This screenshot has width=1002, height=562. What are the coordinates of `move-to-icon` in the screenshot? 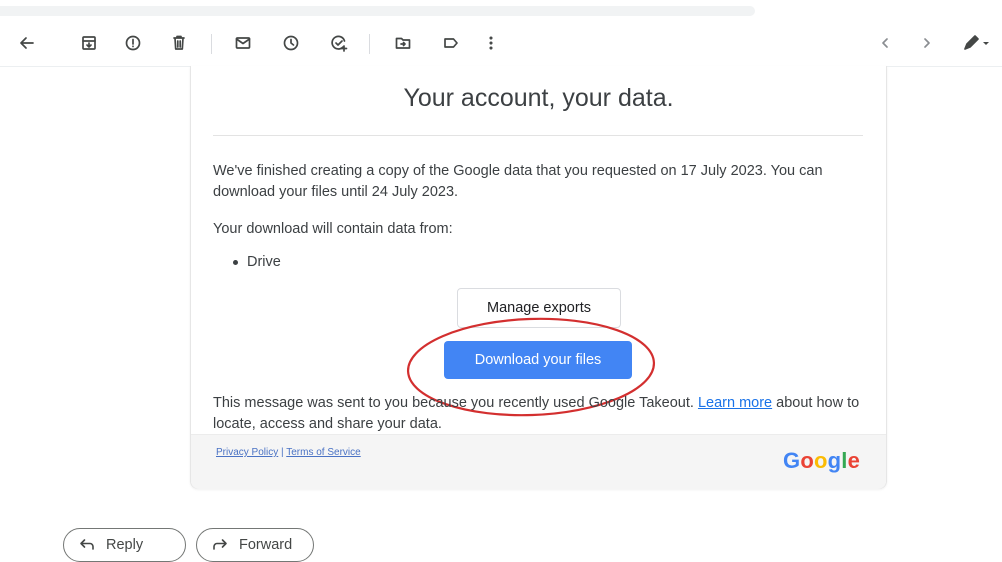 It's located at (403, 43).